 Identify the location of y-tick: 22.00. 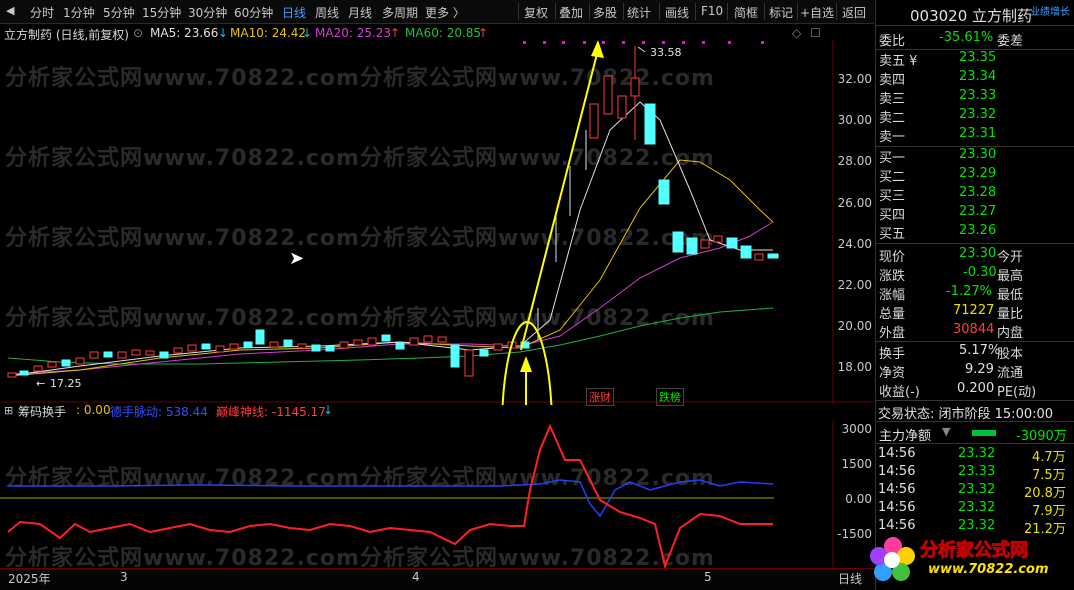
(854, 285).